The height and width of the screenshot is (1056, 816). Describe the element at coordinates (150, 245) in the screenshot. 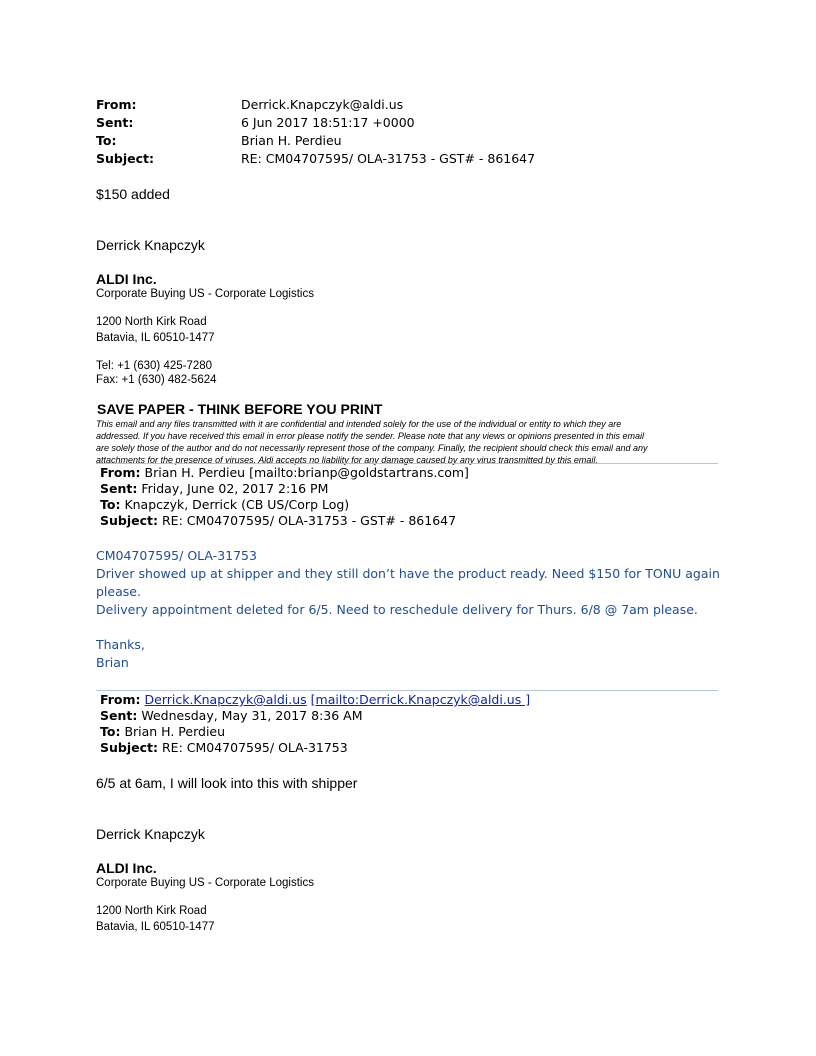

I see `signature-name: Derrick Knapczyk` at that location.